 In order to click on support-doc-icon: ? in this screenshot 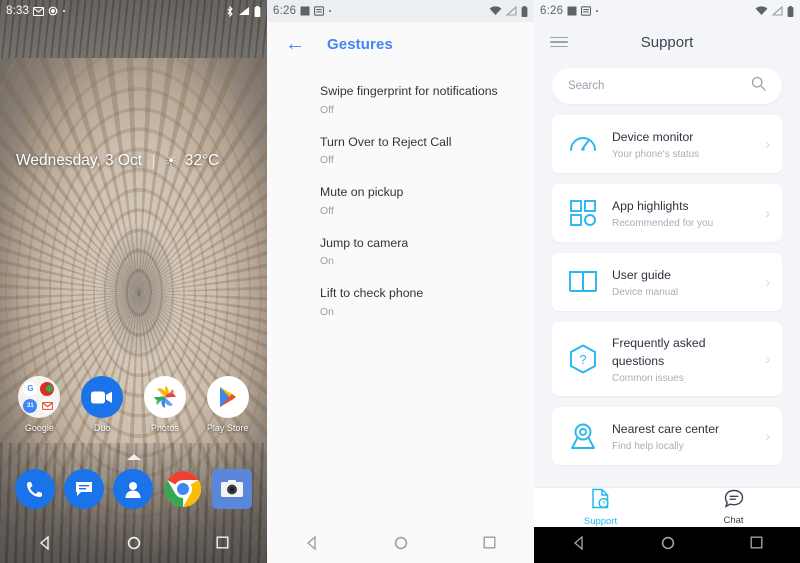, I will do `click(600, 501)`.